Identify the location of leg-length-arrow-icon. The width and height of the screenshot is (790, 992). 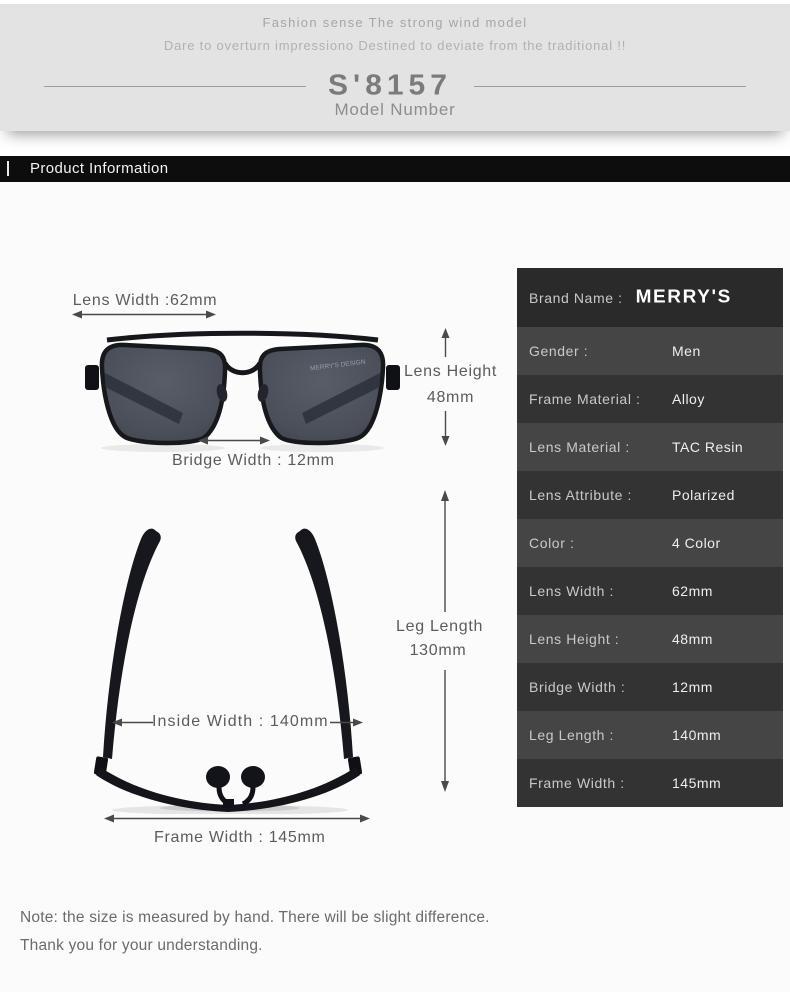
(445, 641).